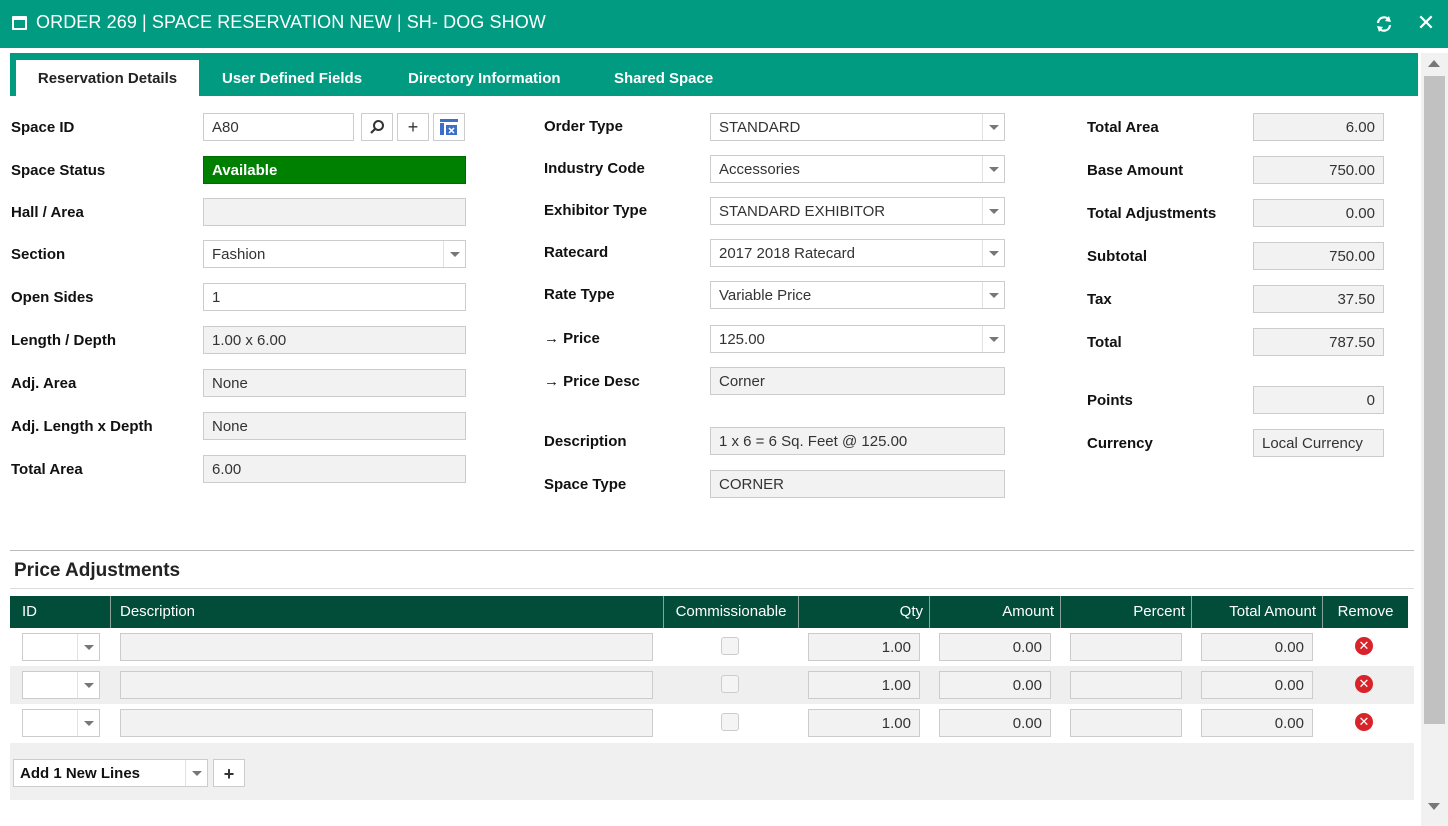 The width and height of the screenshot is (1448, 826). I want to click on exhibitor-type-label: Exhibitor Type, so click(596, 210).